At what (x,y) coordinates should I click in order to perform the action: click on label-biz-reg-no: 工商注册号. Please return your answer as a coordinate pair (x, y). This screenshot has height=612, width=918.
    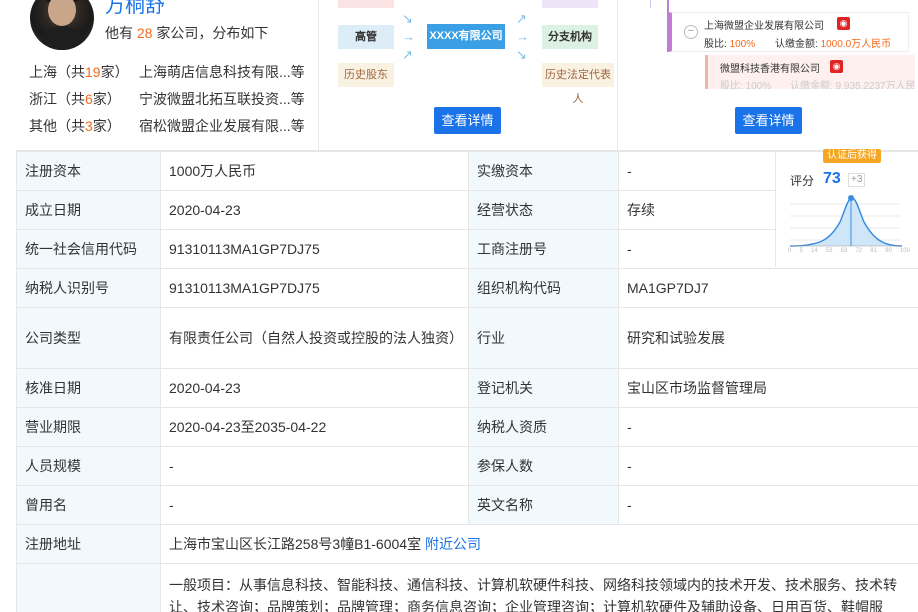
    Looking at the image, I should click on (543, 249).